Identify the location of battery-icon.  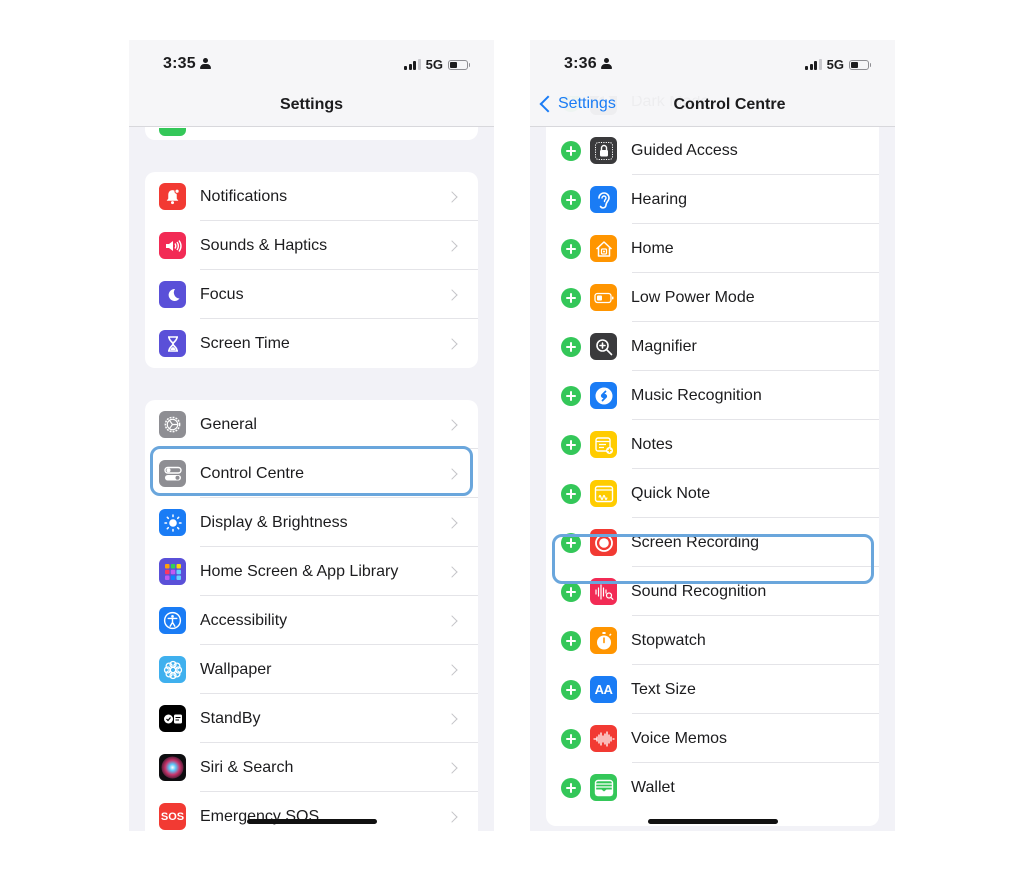
(459, 64).